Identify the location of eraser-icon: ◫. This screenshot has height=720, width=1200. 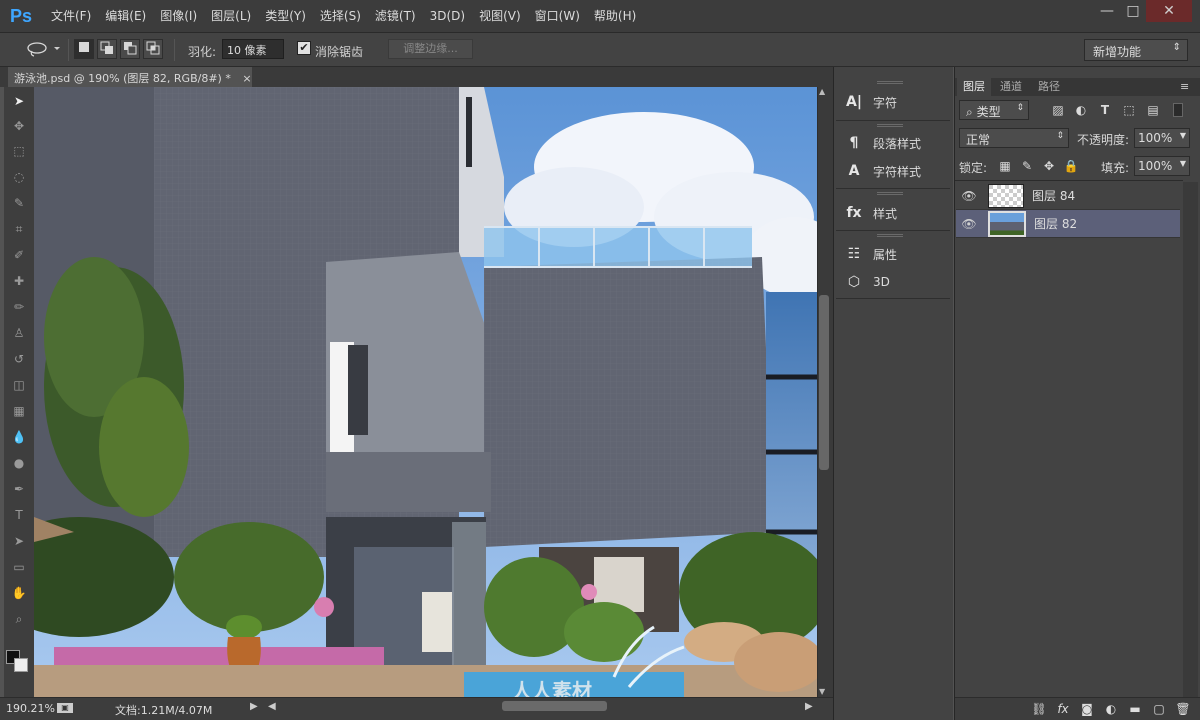
(19, 385).